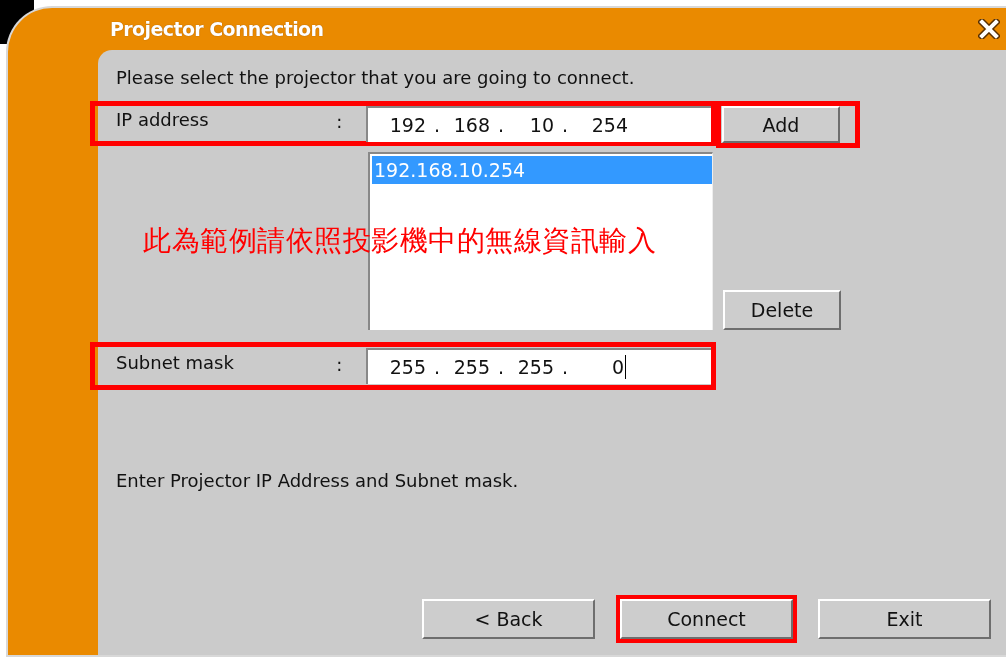  What do you see at coordinates (781, 124) in the screenshot?
I see `add-button: Add` at bounding box center [781, 124].